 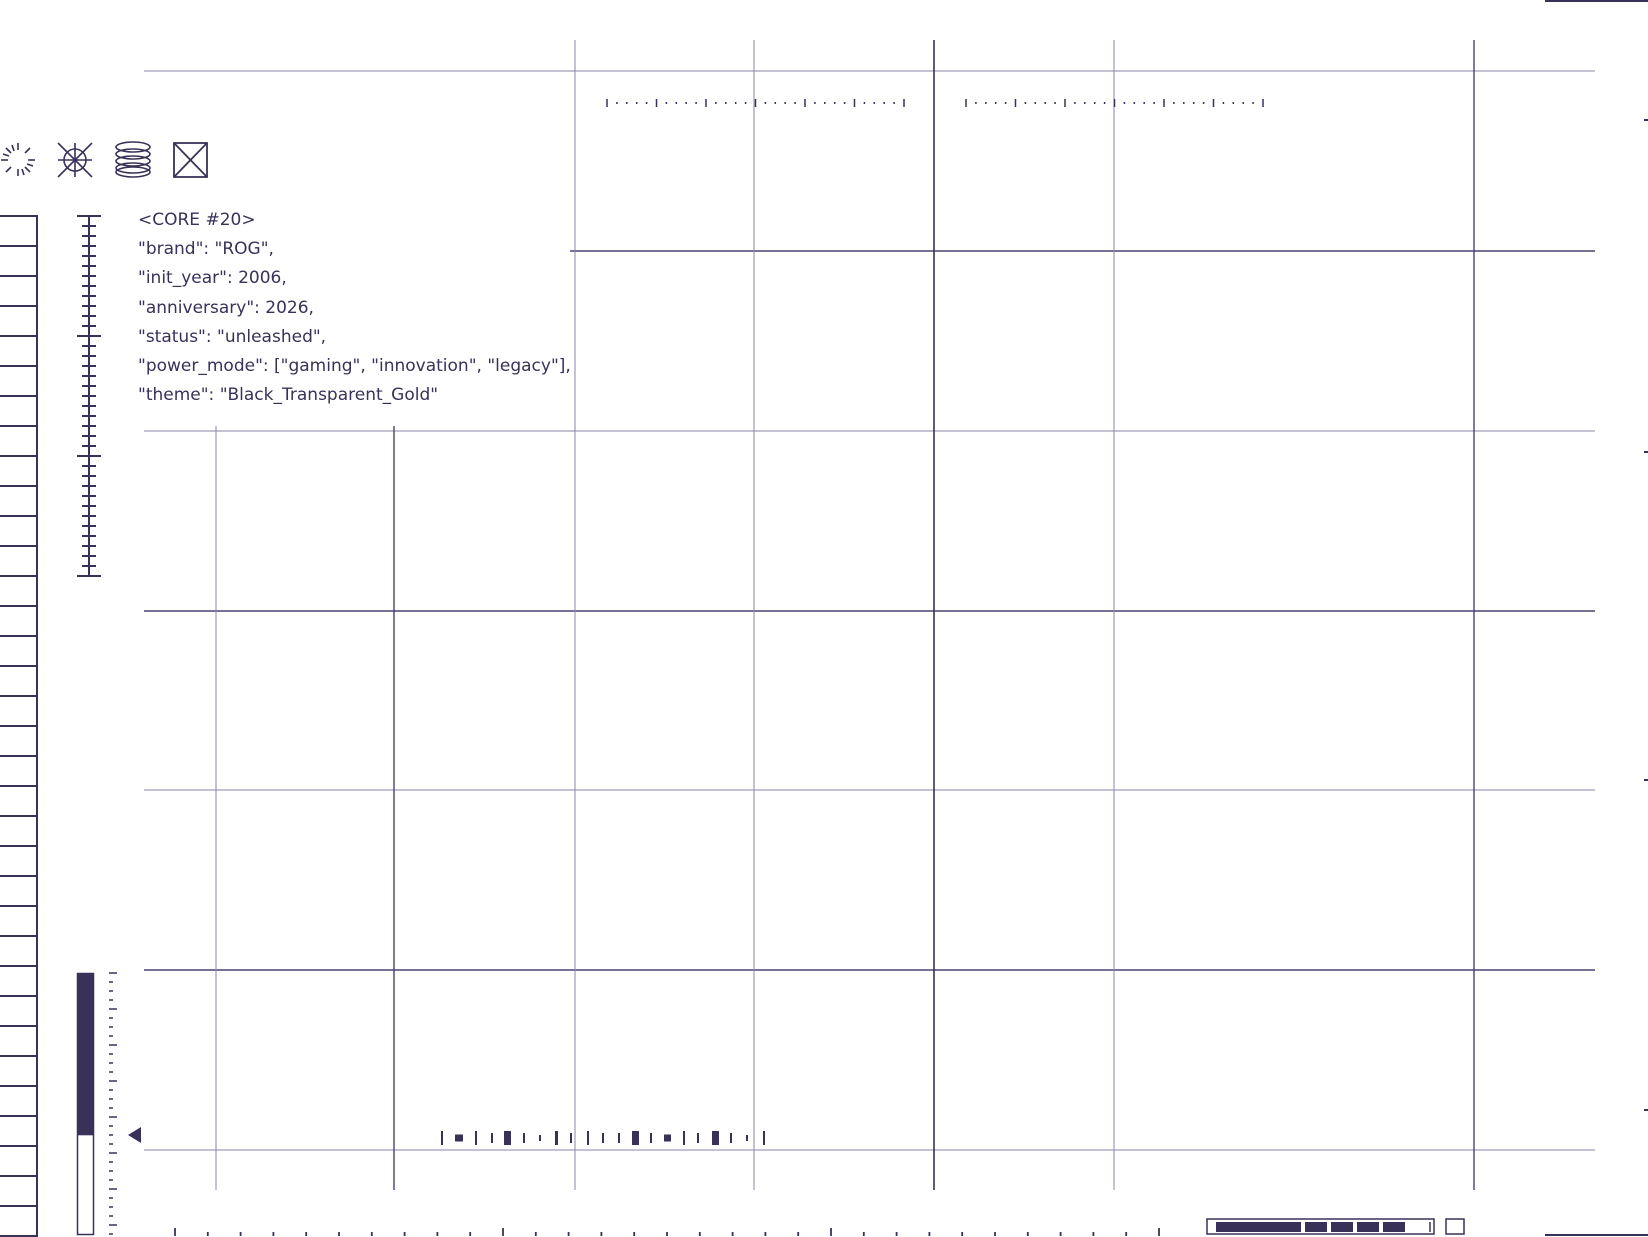 I want to click on barcode-strip, so click(x=603, y=1138).